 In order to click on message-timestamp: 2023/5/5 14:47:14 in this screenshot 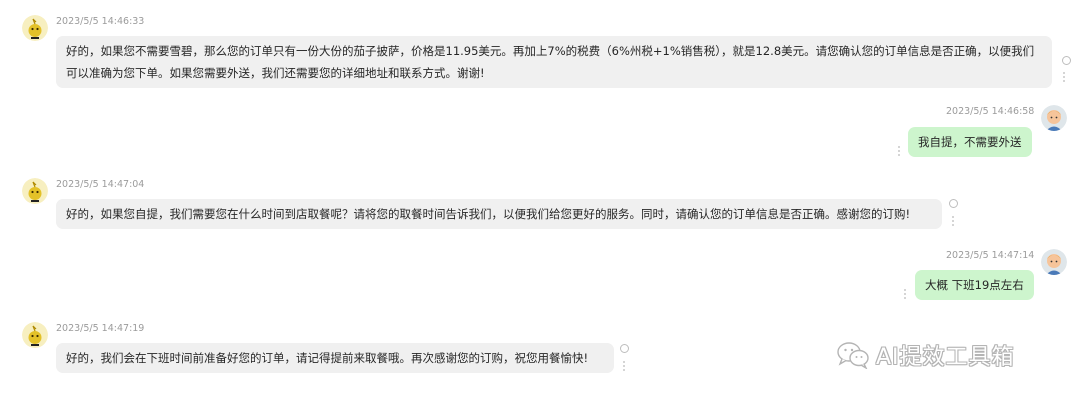, I will do `click(990, 255)`.